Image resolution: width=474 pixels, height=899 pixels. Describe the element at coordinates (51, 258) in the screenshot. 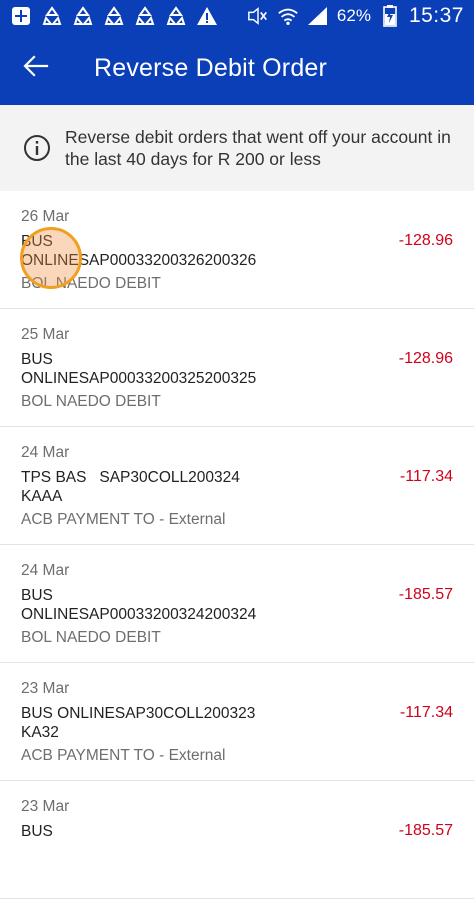

I see `touch-indicator` at that location.